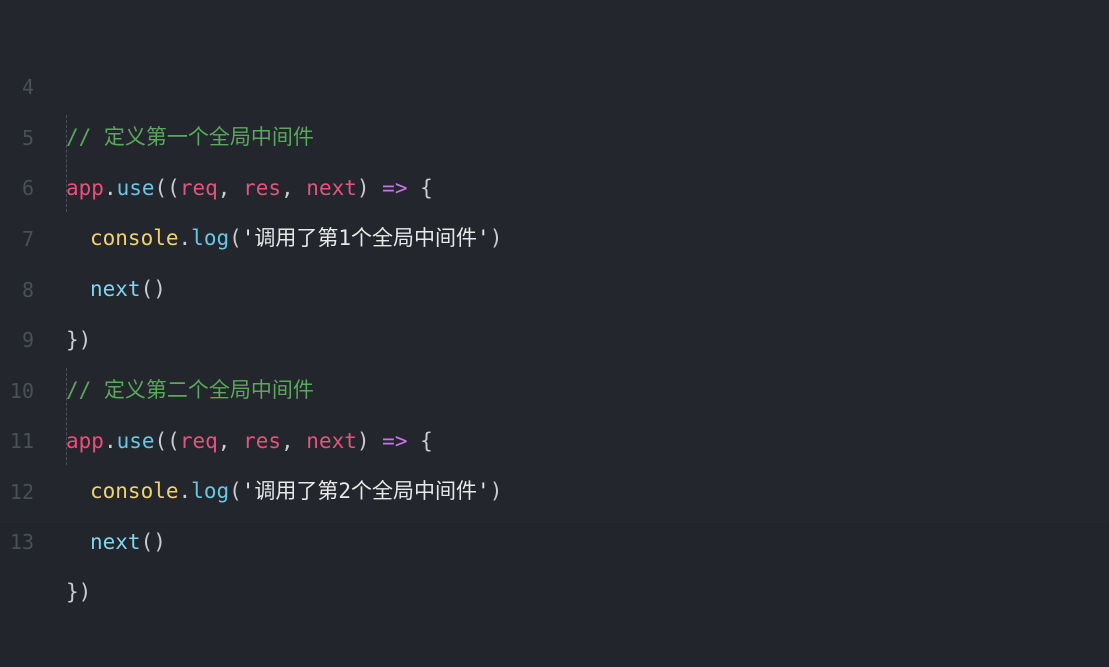  I want to click on string-literal: '调用了第2个全局中间件', so click(365, 491).